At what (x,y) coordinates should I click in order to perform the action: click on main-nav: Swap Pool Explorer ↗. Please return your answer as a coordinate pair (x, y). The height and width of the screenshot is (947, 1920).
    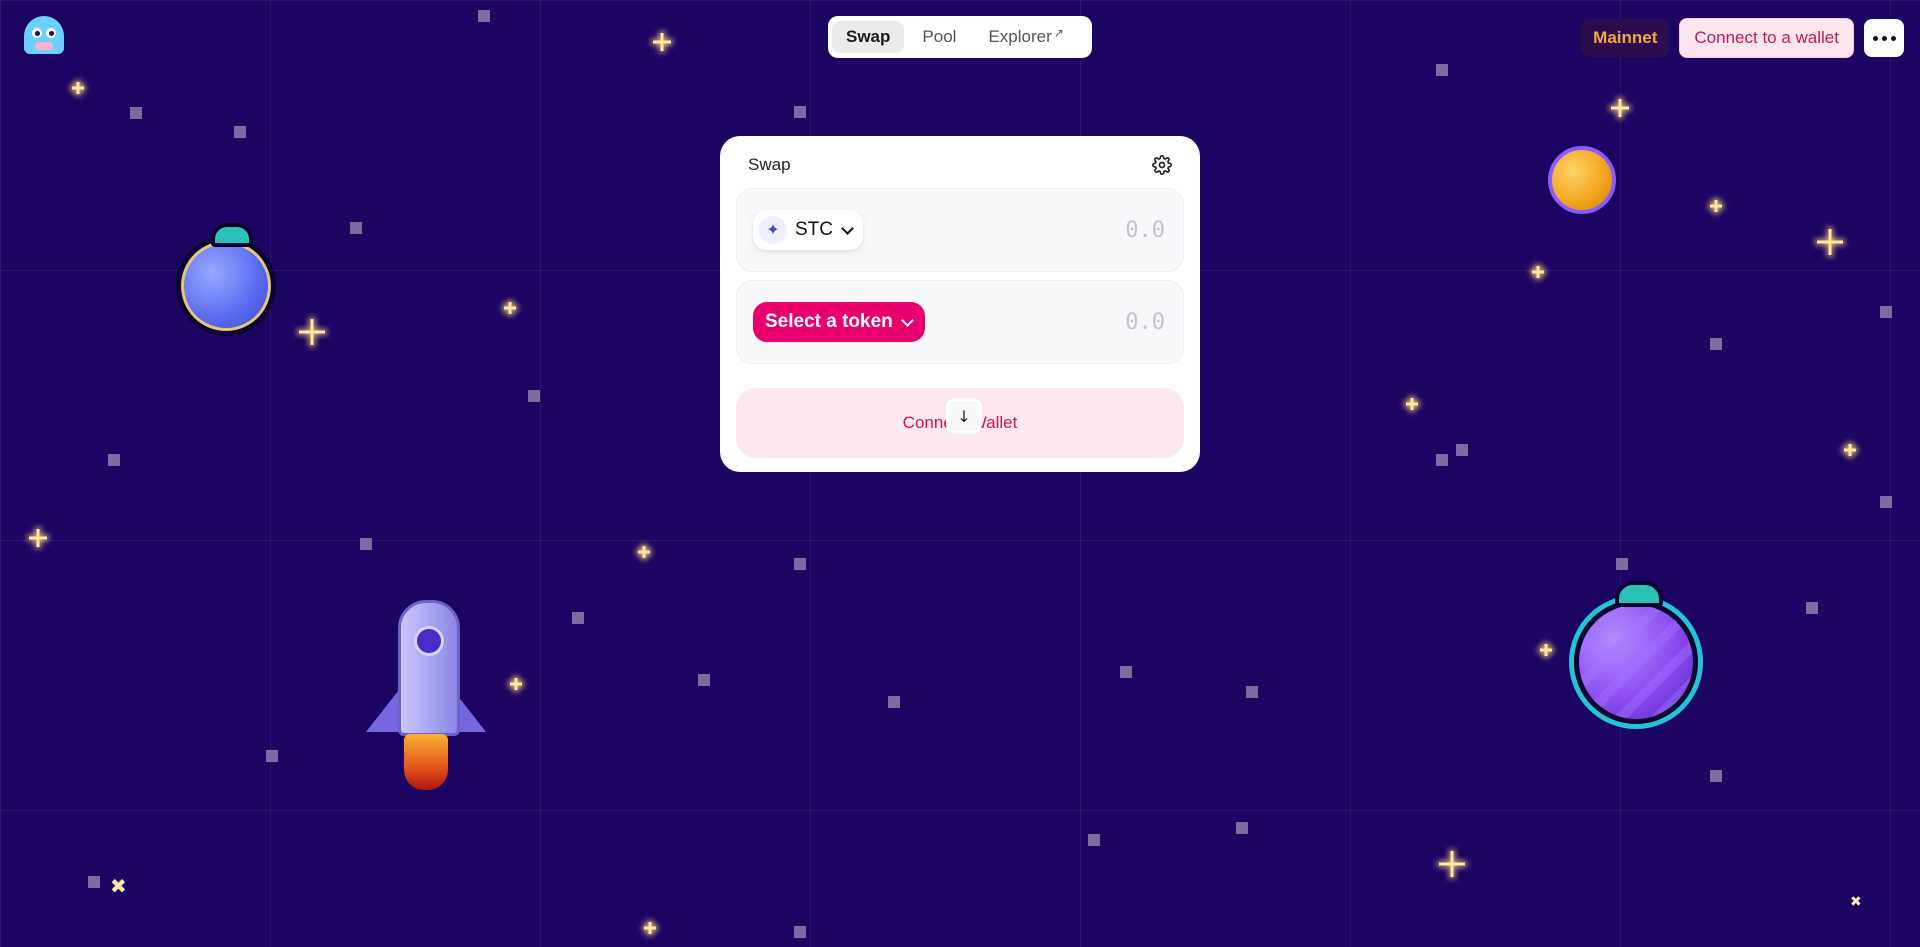
    Looking at the image, I should click on (960, 37).